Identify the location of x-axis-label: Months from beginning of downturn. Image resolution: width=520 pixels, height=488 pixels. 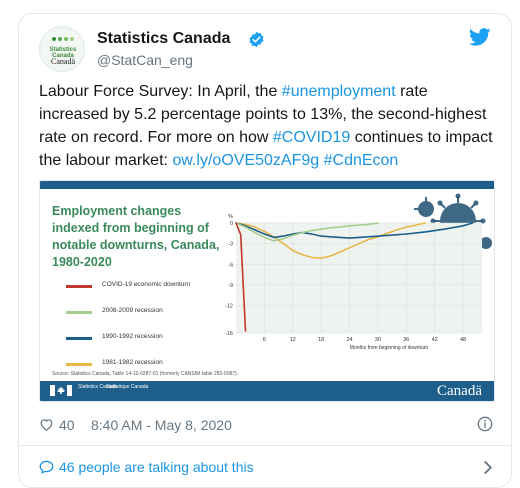
(389, 348).